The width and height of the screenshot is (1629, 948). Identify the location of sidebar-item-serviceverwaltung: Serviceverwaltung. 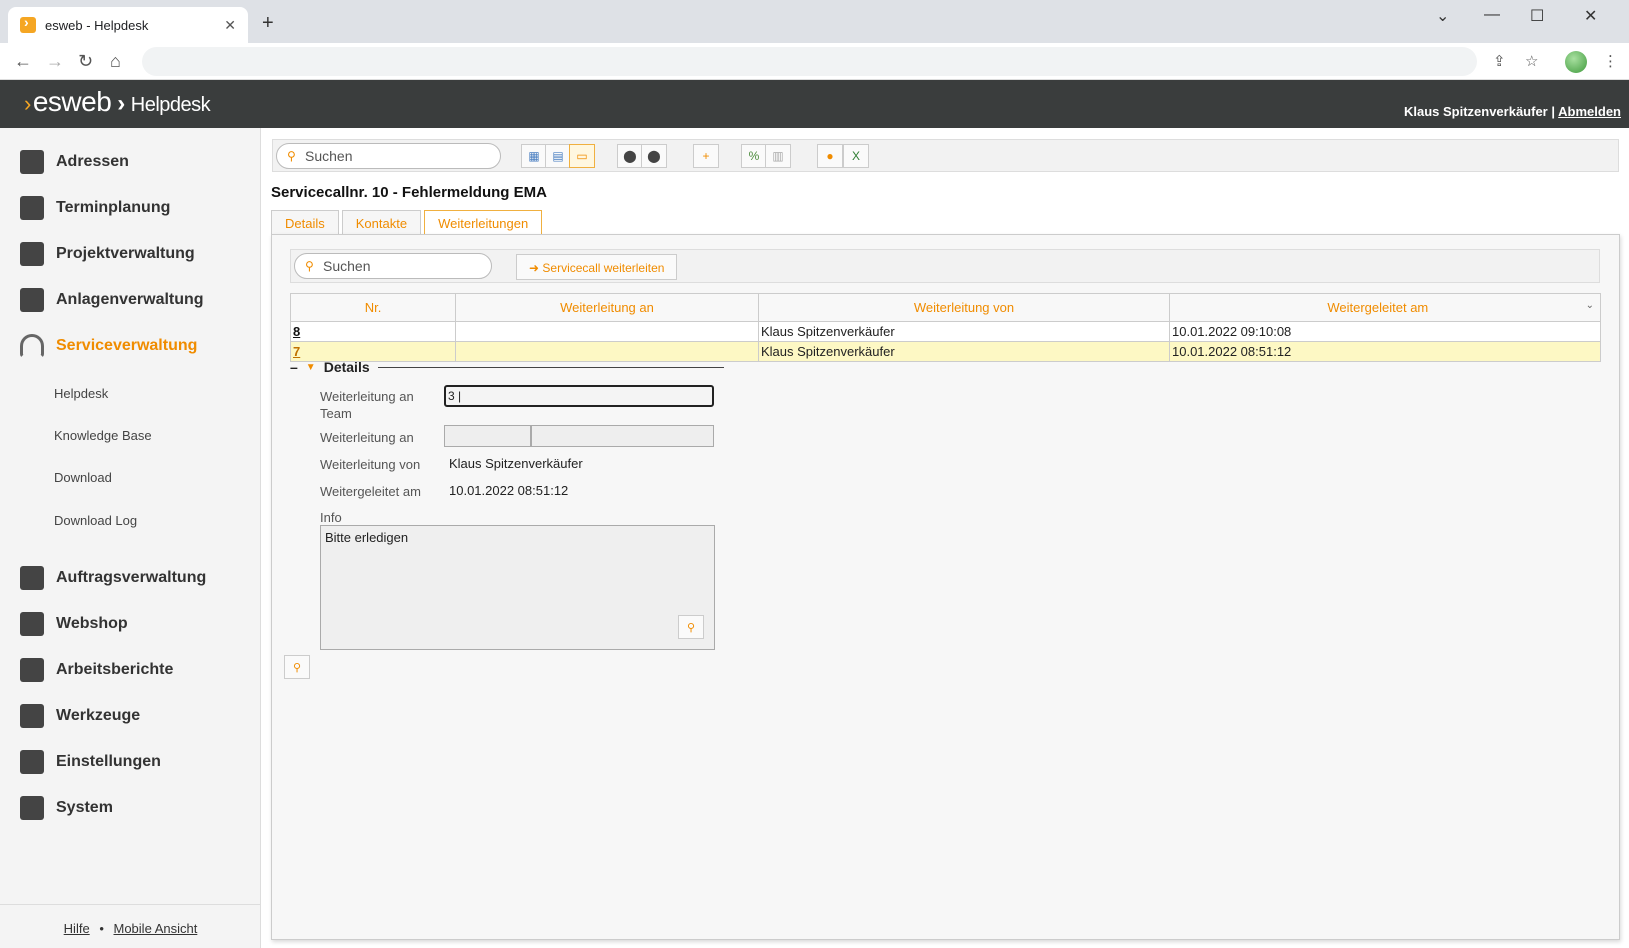
(108, 346).